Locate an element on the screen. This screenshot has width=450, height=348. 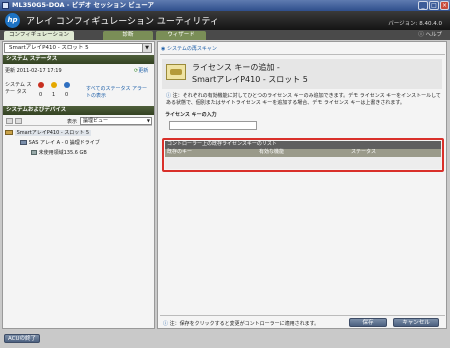
license-table-title: コントローラー上の既存ライセンスキーのリスト is located at coordinates (303, 145).